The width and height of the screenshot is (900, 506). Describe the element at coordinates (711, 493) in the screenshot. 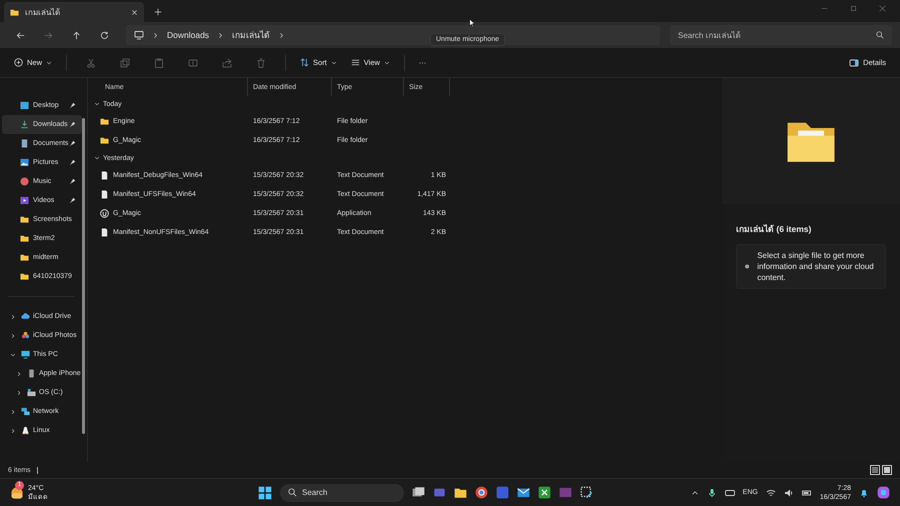

I see `microphone-icon` at that location.